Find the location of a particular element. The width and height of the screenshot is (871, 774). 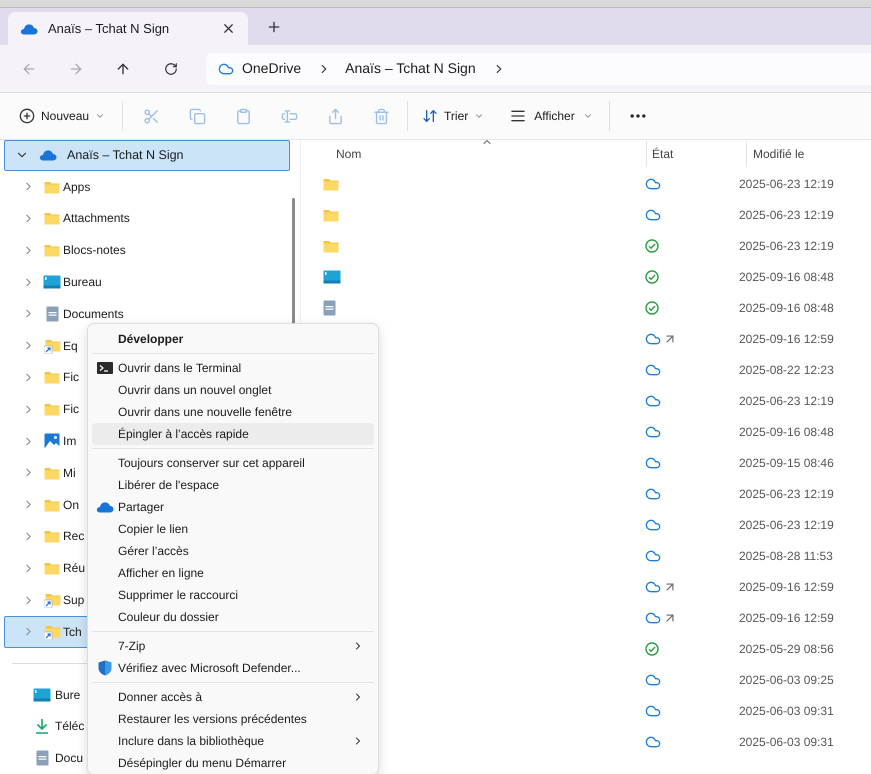

tree-label: Rec is located at coordinates (73, 537).